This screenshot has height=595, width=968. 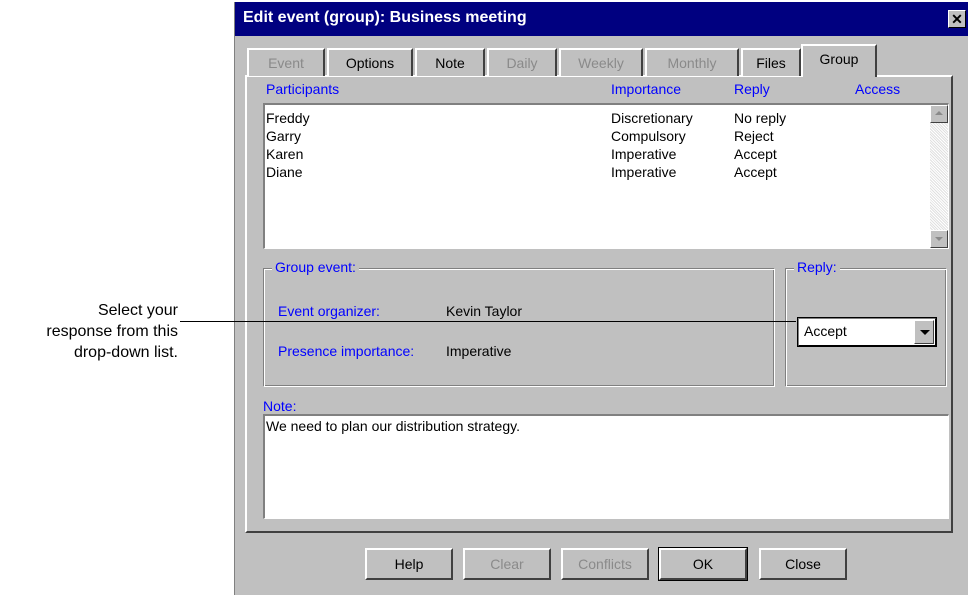 I want to click on participant-reply: No reply, so click(x=760, y=118).